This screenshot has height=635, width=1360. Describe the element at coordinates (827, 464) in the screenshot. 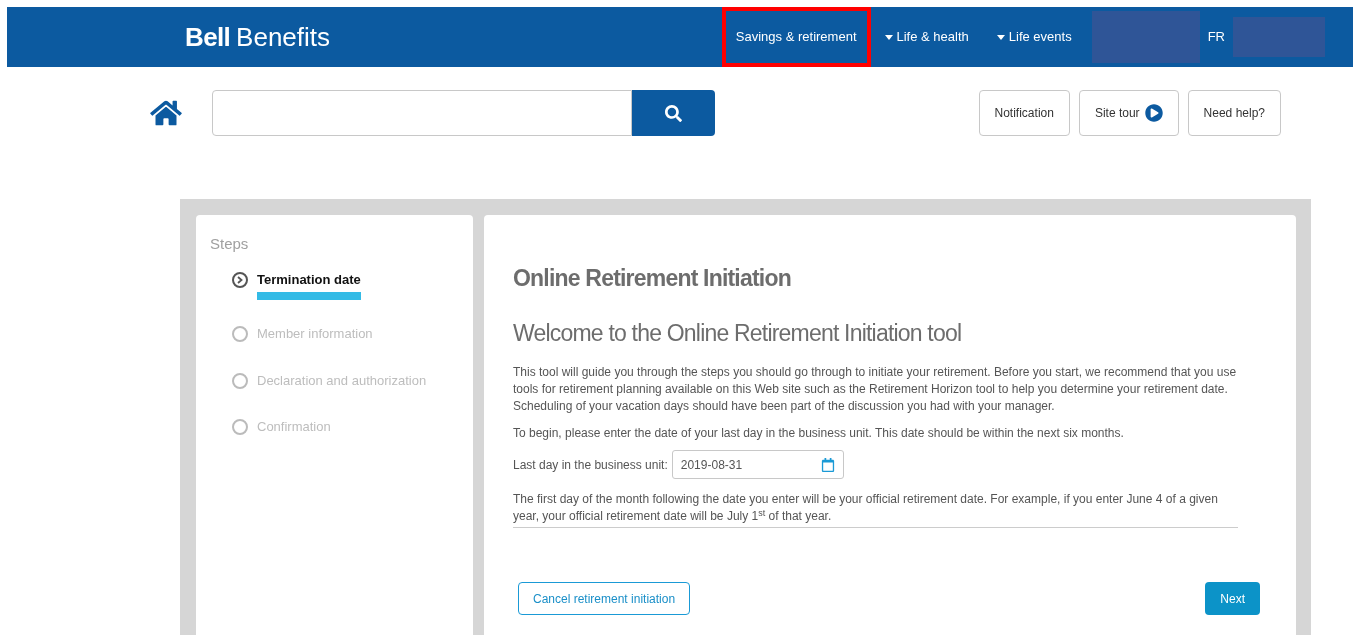

I see `calendar-icon` at that location.